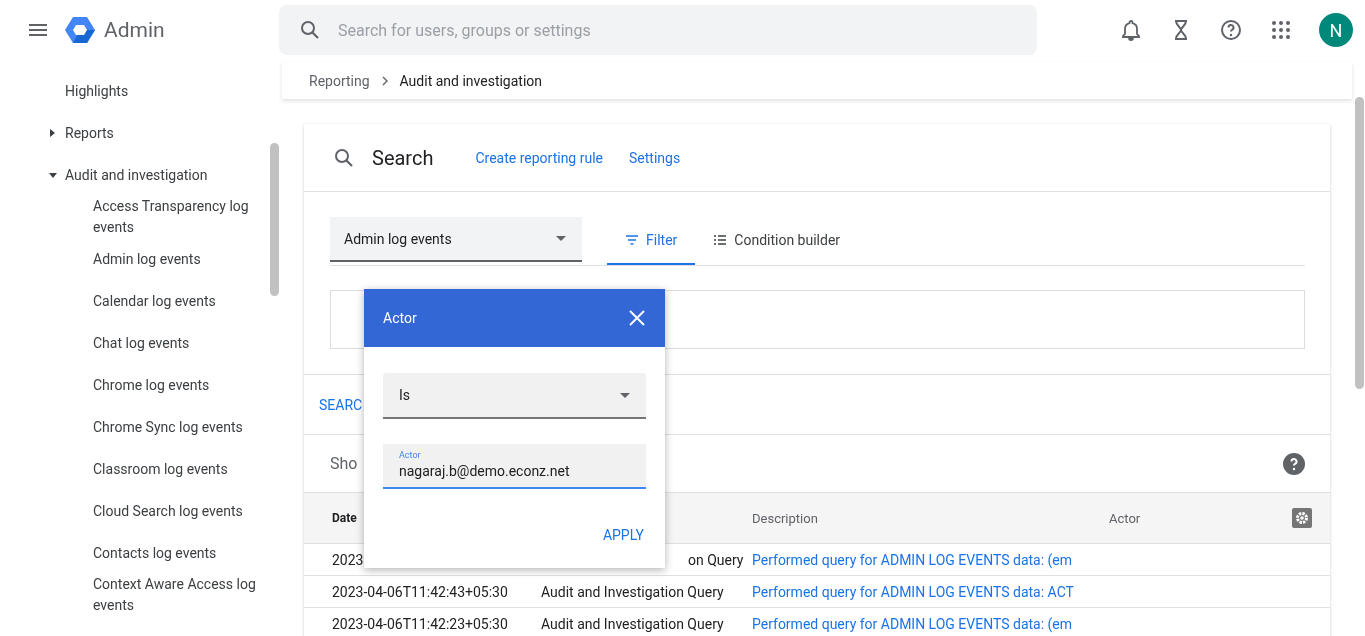 Image resolution: width=1365 pixels, height=636 pixels. What do you see at coordinates (1336, 30) in the screenshot?
I see `avatar: N` at bounding box center [1336, 30].